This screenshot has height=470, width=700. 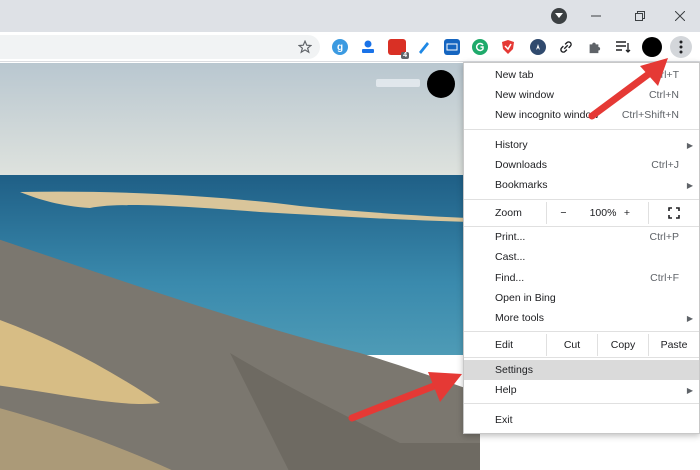 What do you see at coordinates (520, 318) in the screenshot?
I see `menu-item-label: More tools` at bounding box center [520, 318].